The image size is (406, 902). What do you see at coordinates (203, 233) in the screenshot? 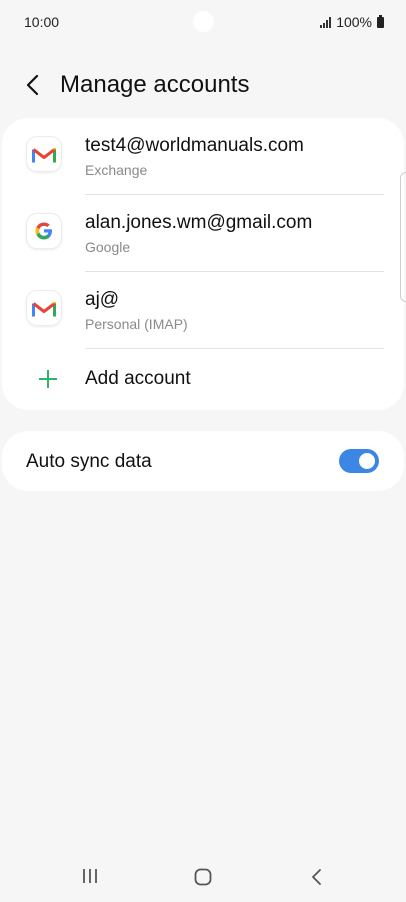
I see `account-row-google: alan.jones.wm@gmail.com Google` at bounding box center [203, 233].